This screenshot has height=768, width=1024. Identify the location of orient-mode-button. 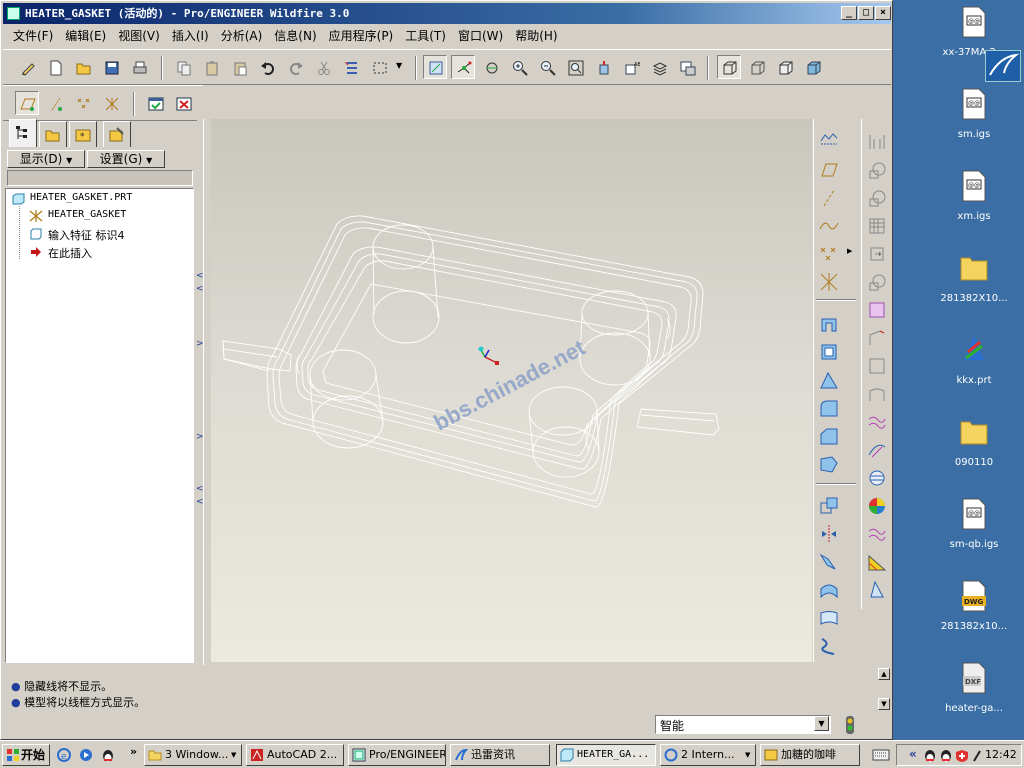
(491, 67).